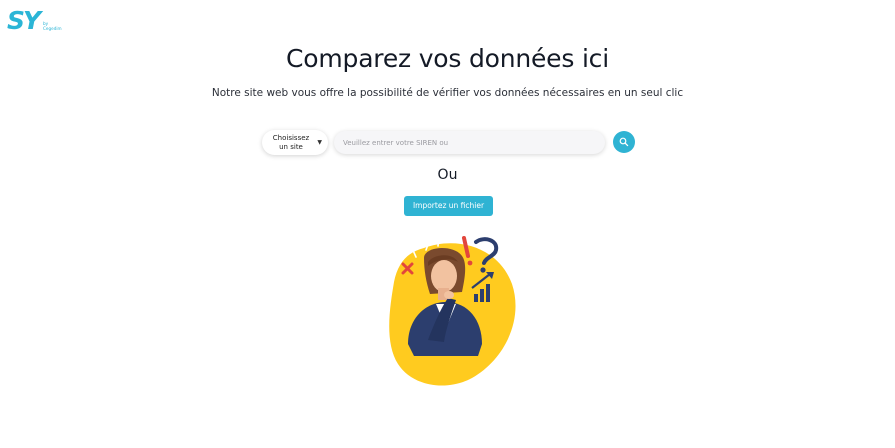 This screenshot has height=448, width=895. I want to click on search-icon, so click(624, 142).